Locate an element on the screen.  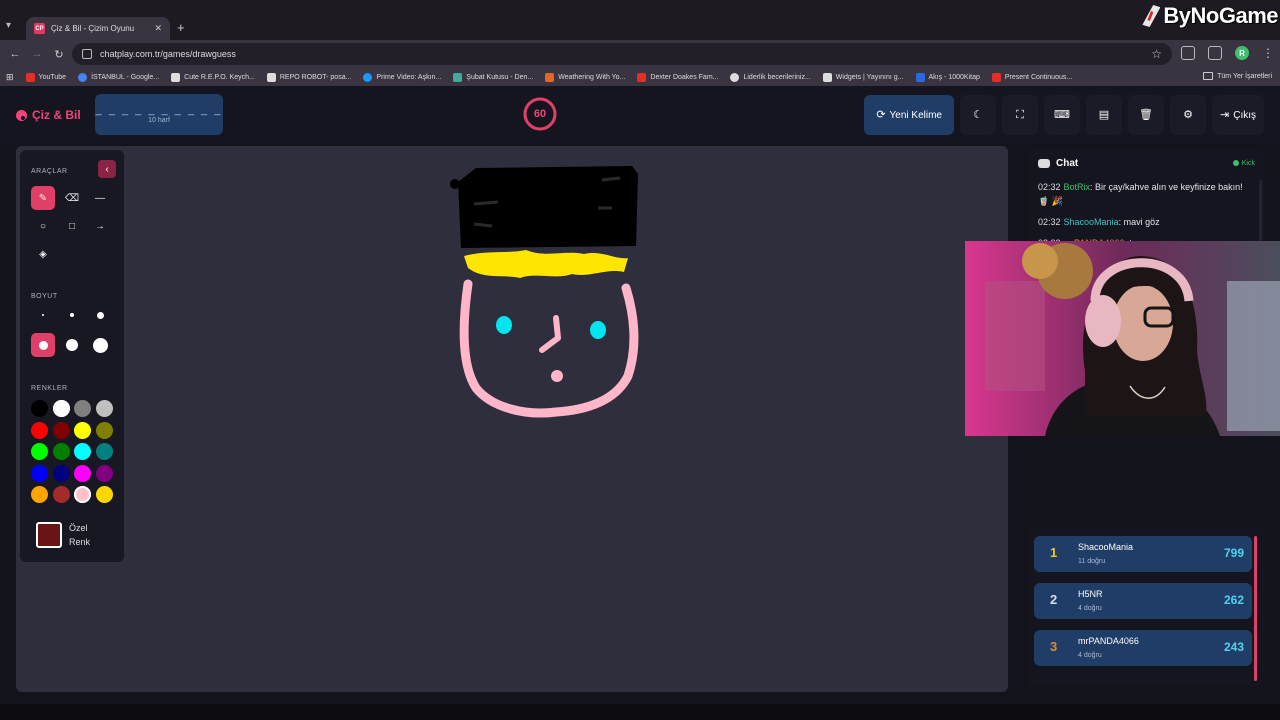
fill-tool: ◈ is located at coordinates (43, 254).